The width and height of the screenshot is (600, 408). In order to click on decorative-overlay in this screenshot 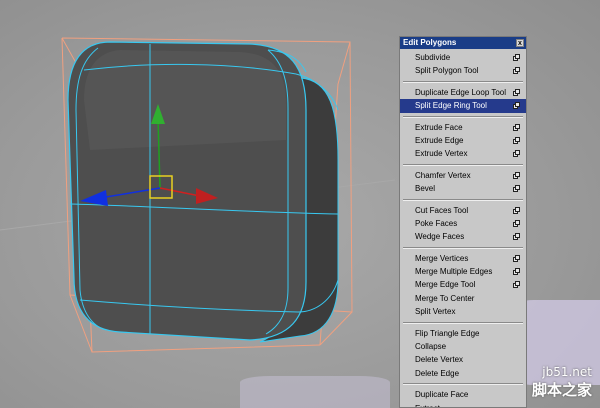, I will do `click(315, 392)`.